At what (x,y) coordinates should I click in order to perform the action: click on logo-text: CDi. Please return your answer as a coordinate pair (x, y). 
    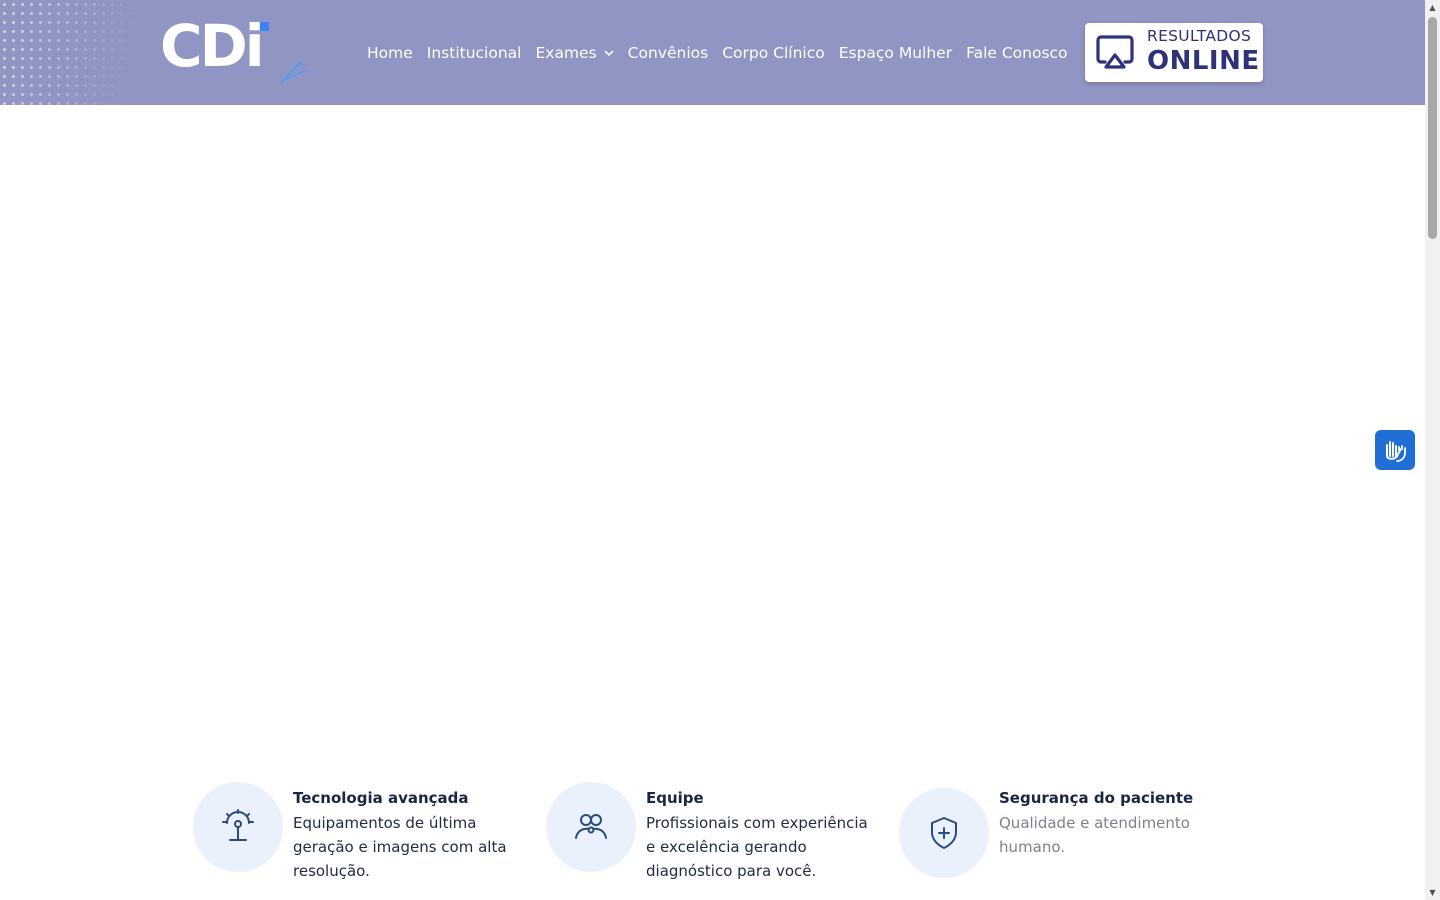
    Looking at the image, I should click on (212, 46).